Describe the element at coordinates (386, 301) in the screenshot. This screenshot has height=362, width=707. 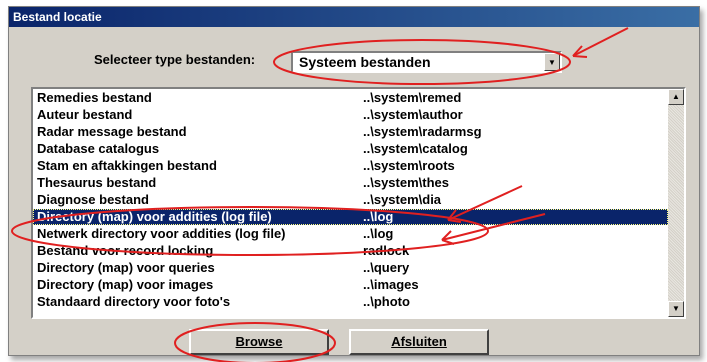
I see `list-item-path: ..\photo` at that location.